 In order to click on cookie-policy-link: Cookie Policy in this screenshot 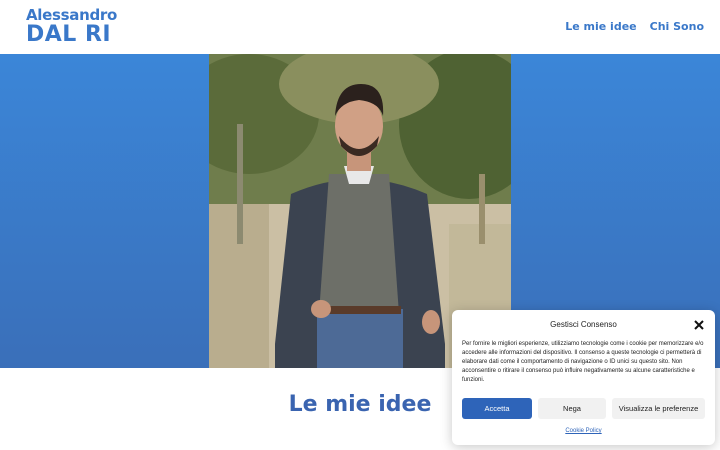, I will do `click(583, 431)`.